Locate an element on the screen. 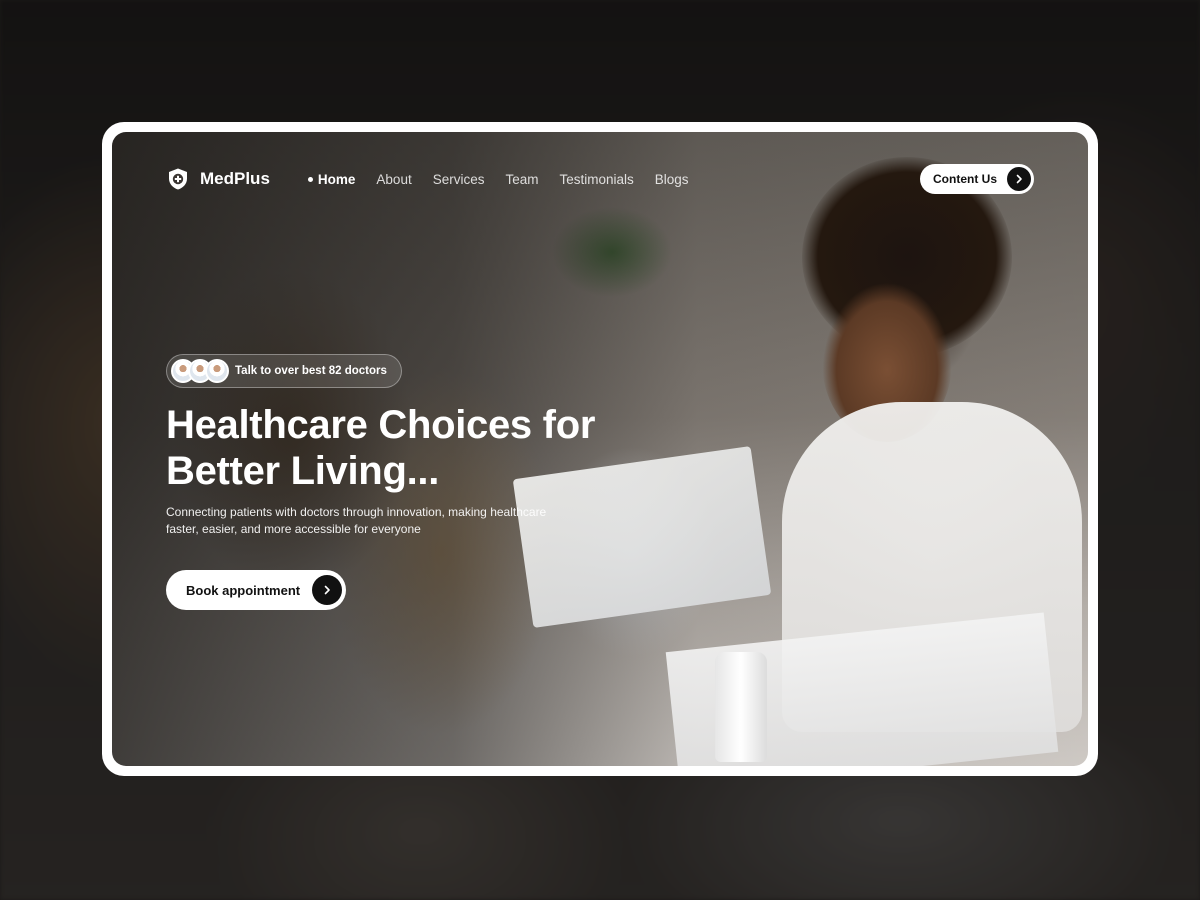 The height and width of the screenshot is (900, 1200). nav-item-label: Home is located at coordinates (336, 179).